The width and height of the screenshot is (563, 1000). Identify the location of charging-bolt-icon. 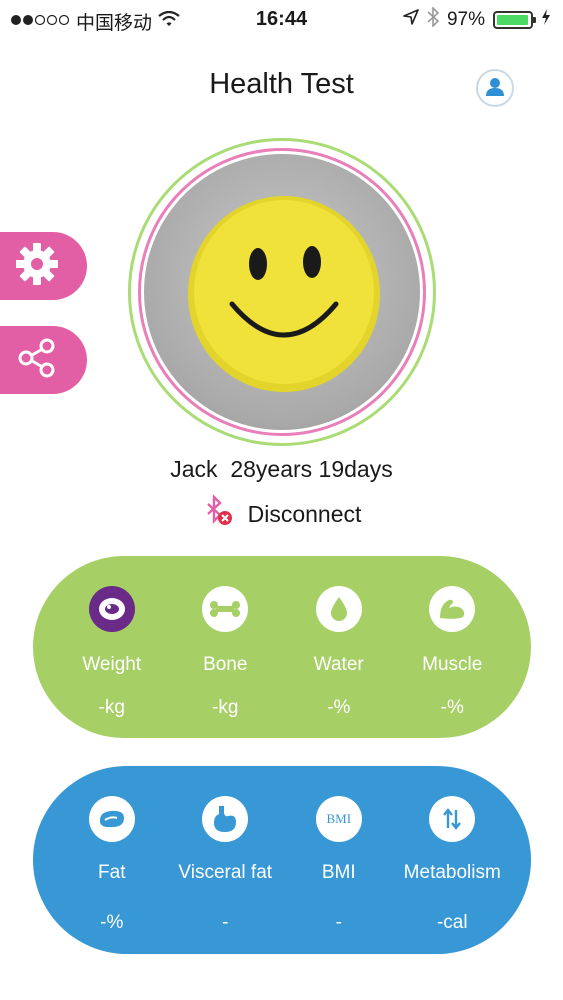
(546, 20).